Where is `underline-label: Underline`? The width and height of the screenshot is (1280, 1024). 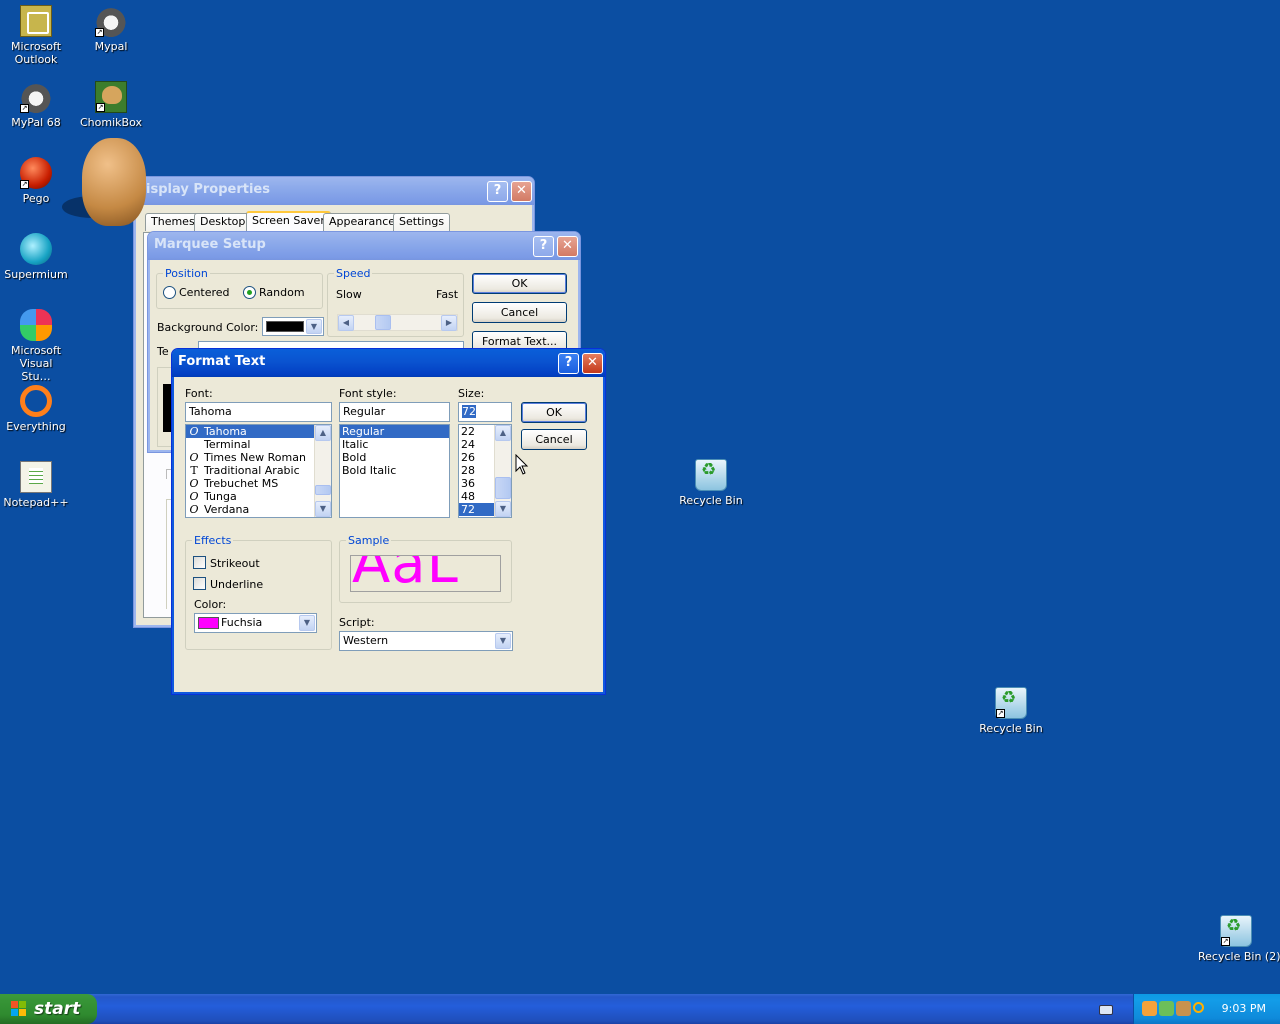
underline-label: Underline is located at coordinates (237, 584).